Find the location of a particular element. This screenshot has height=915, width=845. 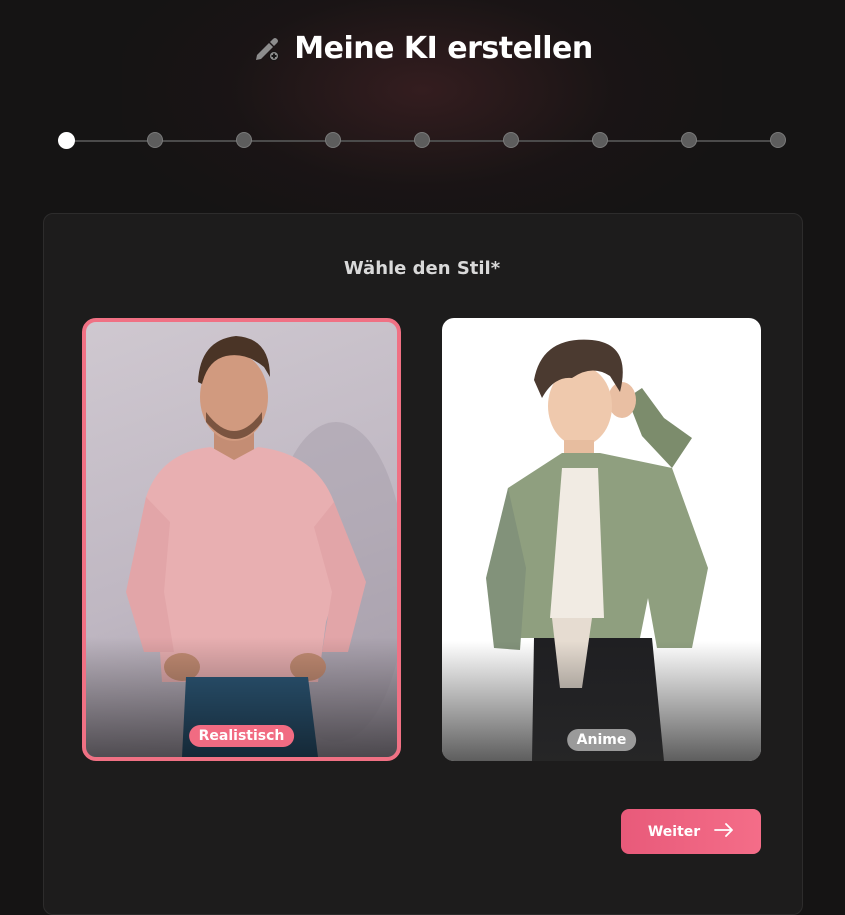

page-title: Meine KI erstellen is located at coordinates (443, 48).